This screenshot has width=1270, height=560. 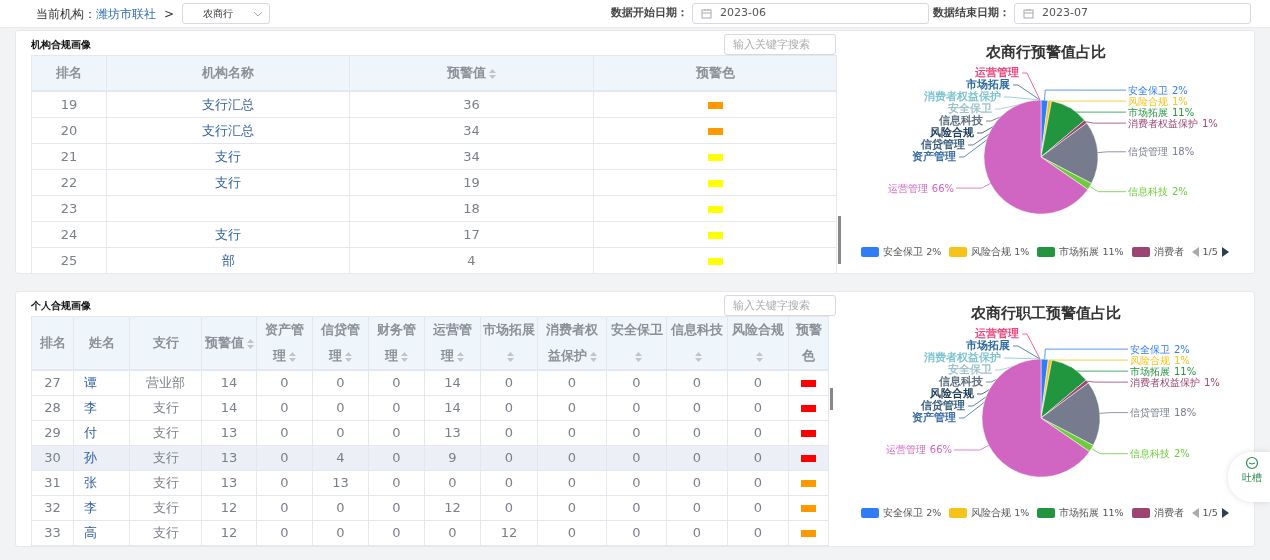 What do you see at coordinates (1195, 513) in the screenshot?
I see `prev-page-icon` at bounding box center [1195, 513].